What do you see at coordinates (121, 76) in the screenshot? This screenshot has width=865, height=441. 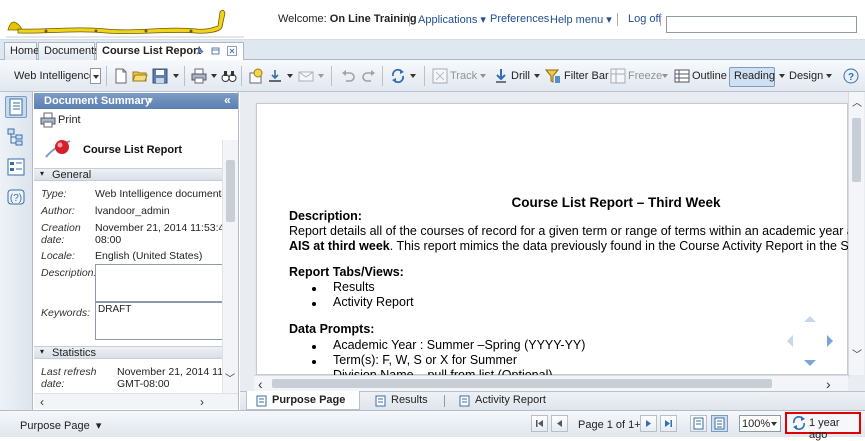 I see `new-document-icon` at bounding box center [121, 76].